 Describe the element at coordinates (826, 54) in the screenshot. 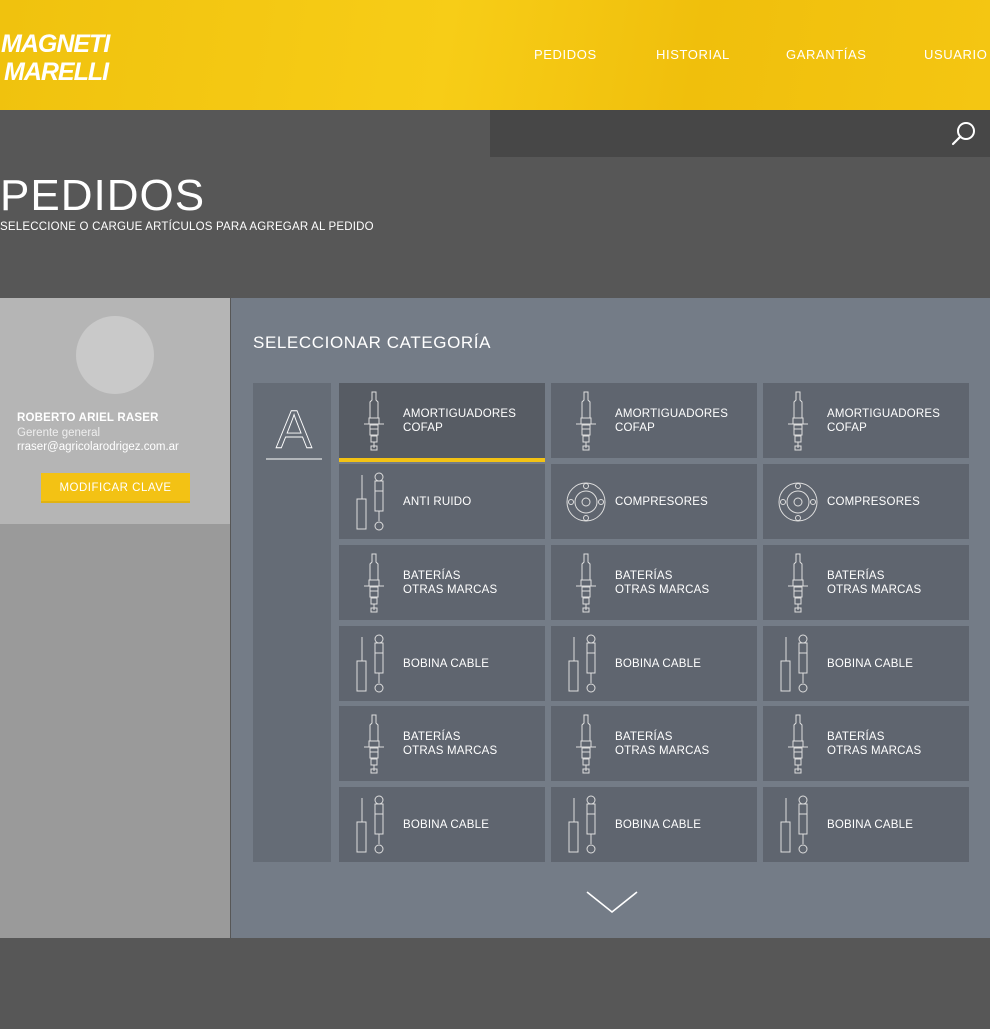

I see `nav-garantias: GARANTÍAS` at that location.